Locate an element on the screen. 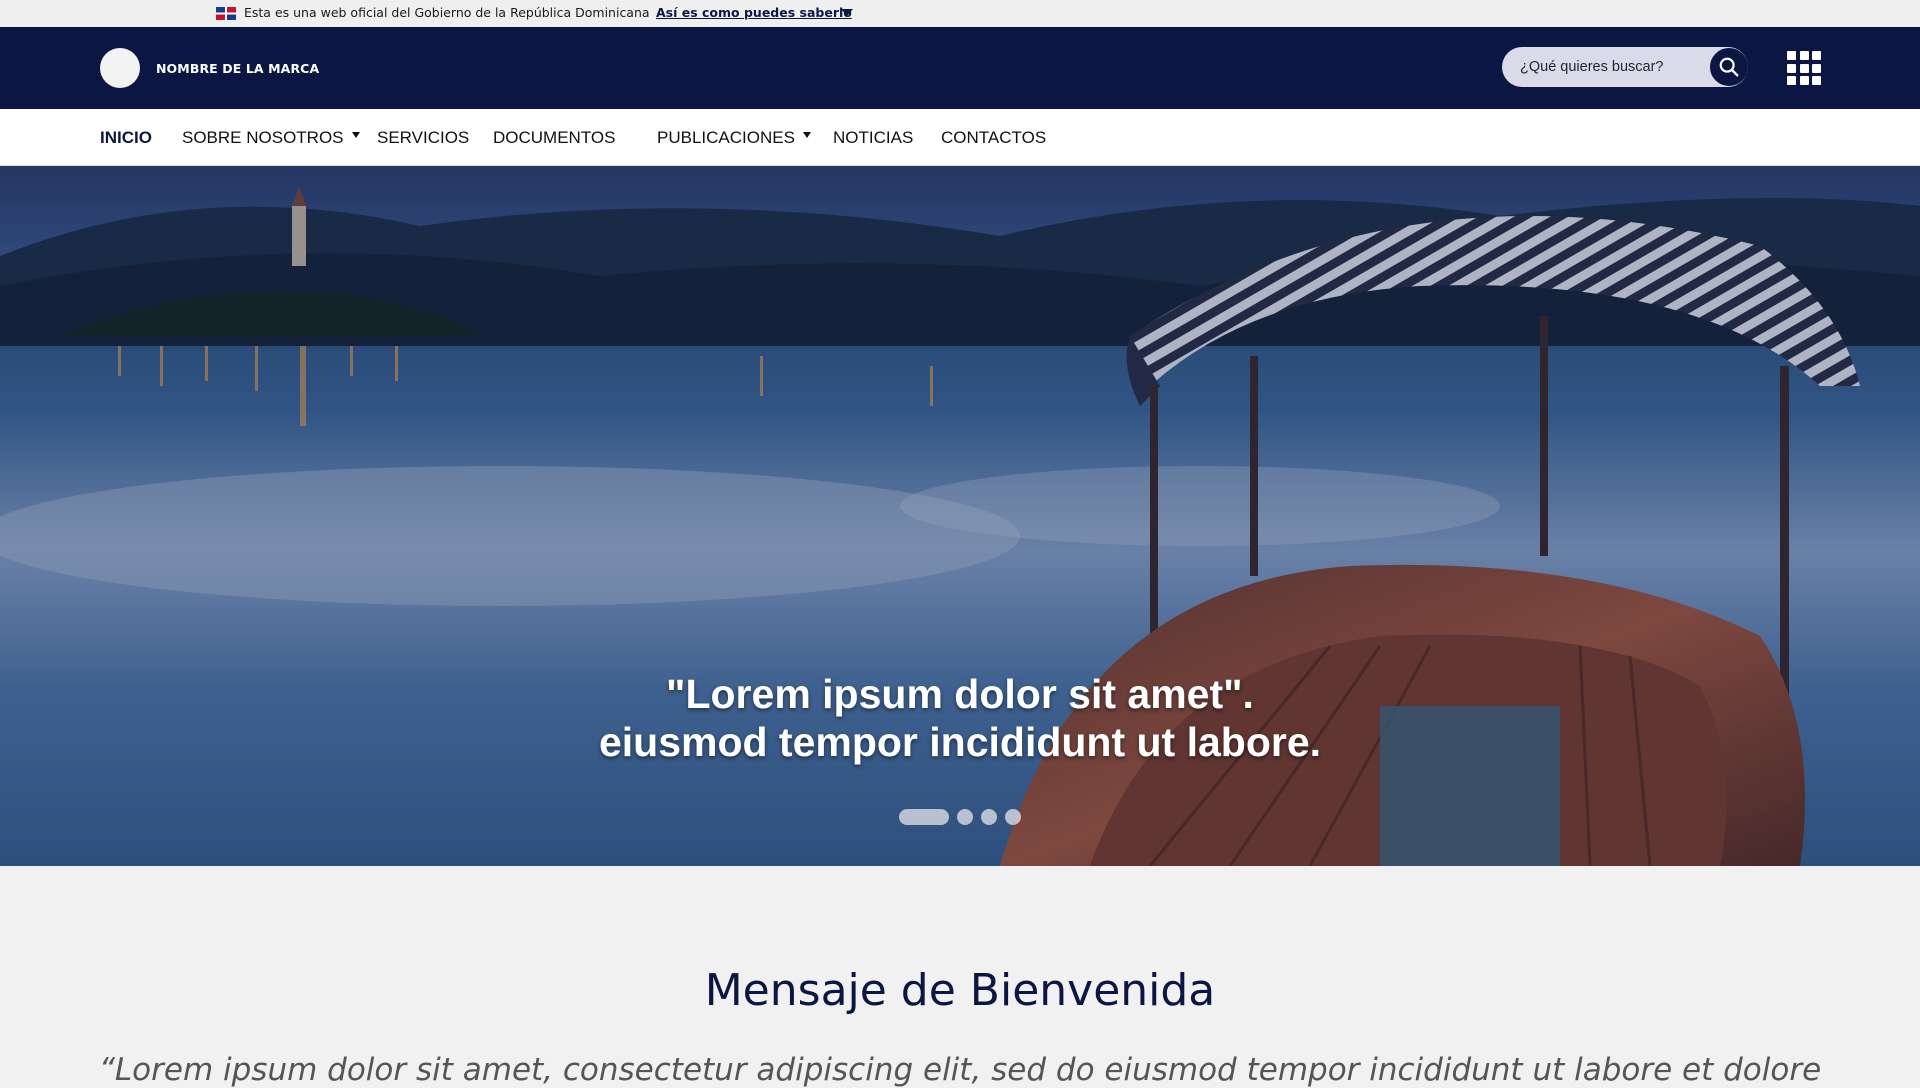 The image size is (1920, 1088). dominican-flag-icon is located at coordinates (226, 13).